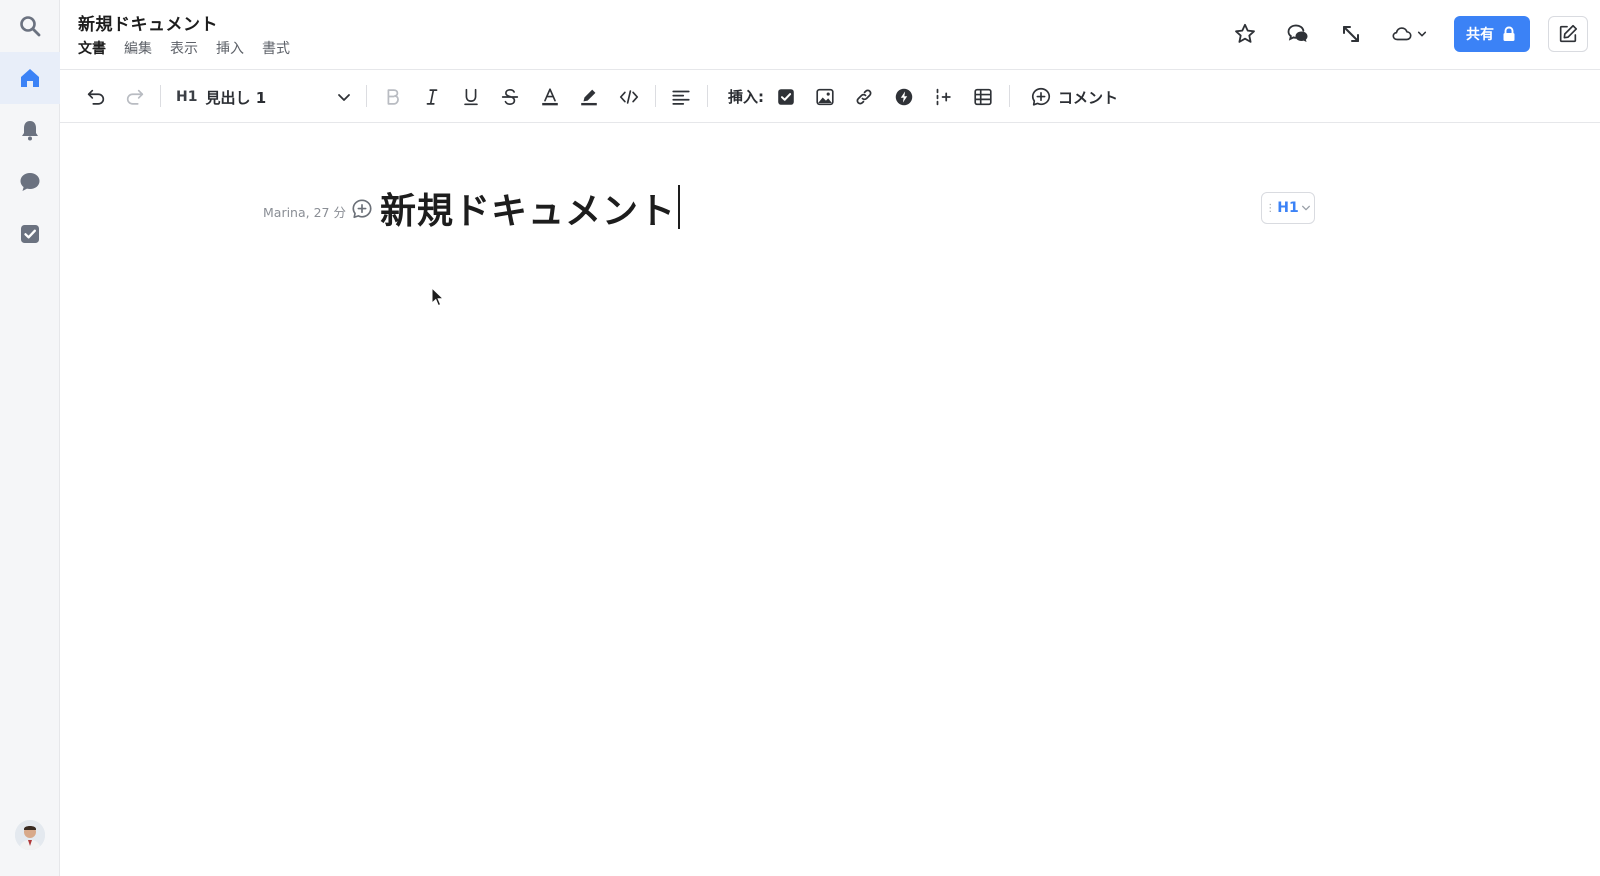 Image resolution: width=1600 pixels, height=876 pixels. I want to click on author-timestamp: Marina, 27 分, so click(304, 212).